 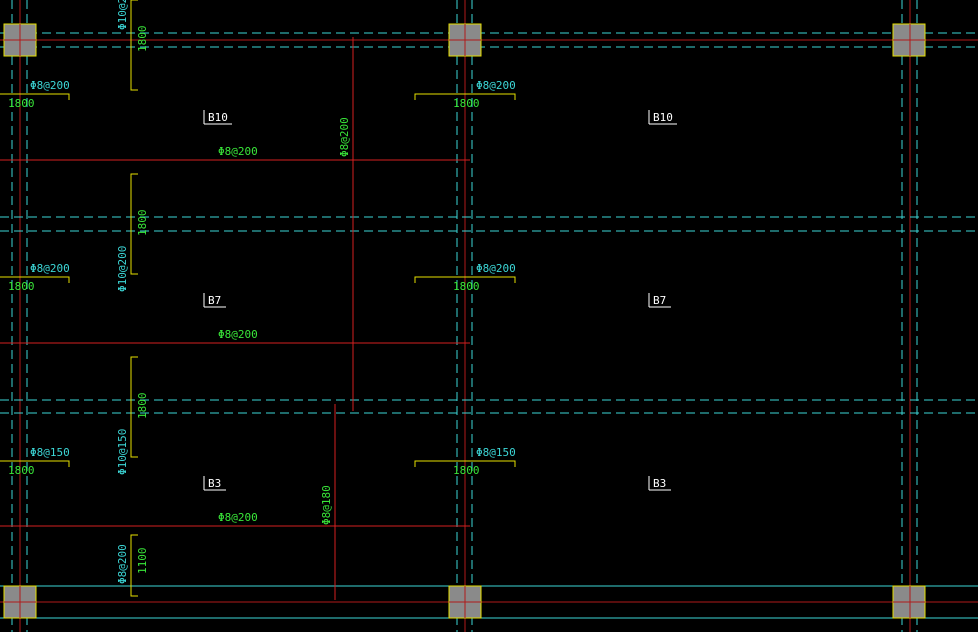 I want to click on bottom-bar-label-vertical: Φ8@200, so click(x=344, y=137).